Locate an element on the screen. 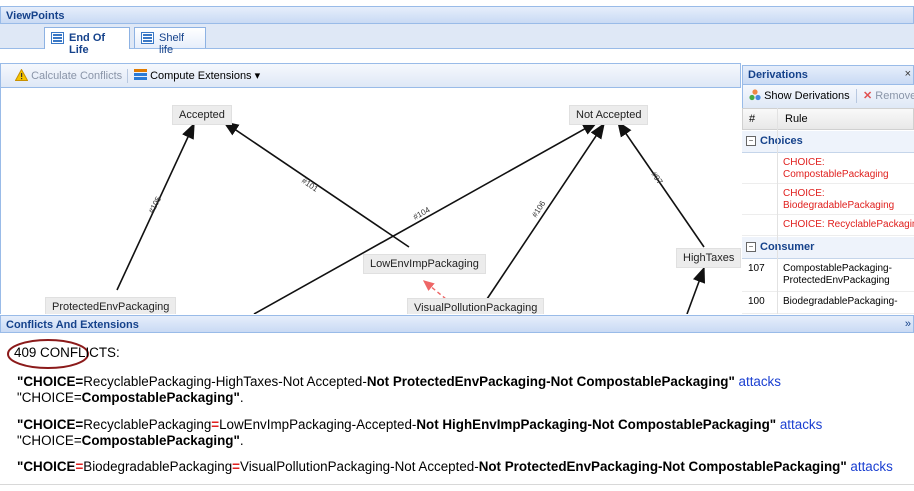  edge-label-97: #97 is located at coordinates (656, 178).